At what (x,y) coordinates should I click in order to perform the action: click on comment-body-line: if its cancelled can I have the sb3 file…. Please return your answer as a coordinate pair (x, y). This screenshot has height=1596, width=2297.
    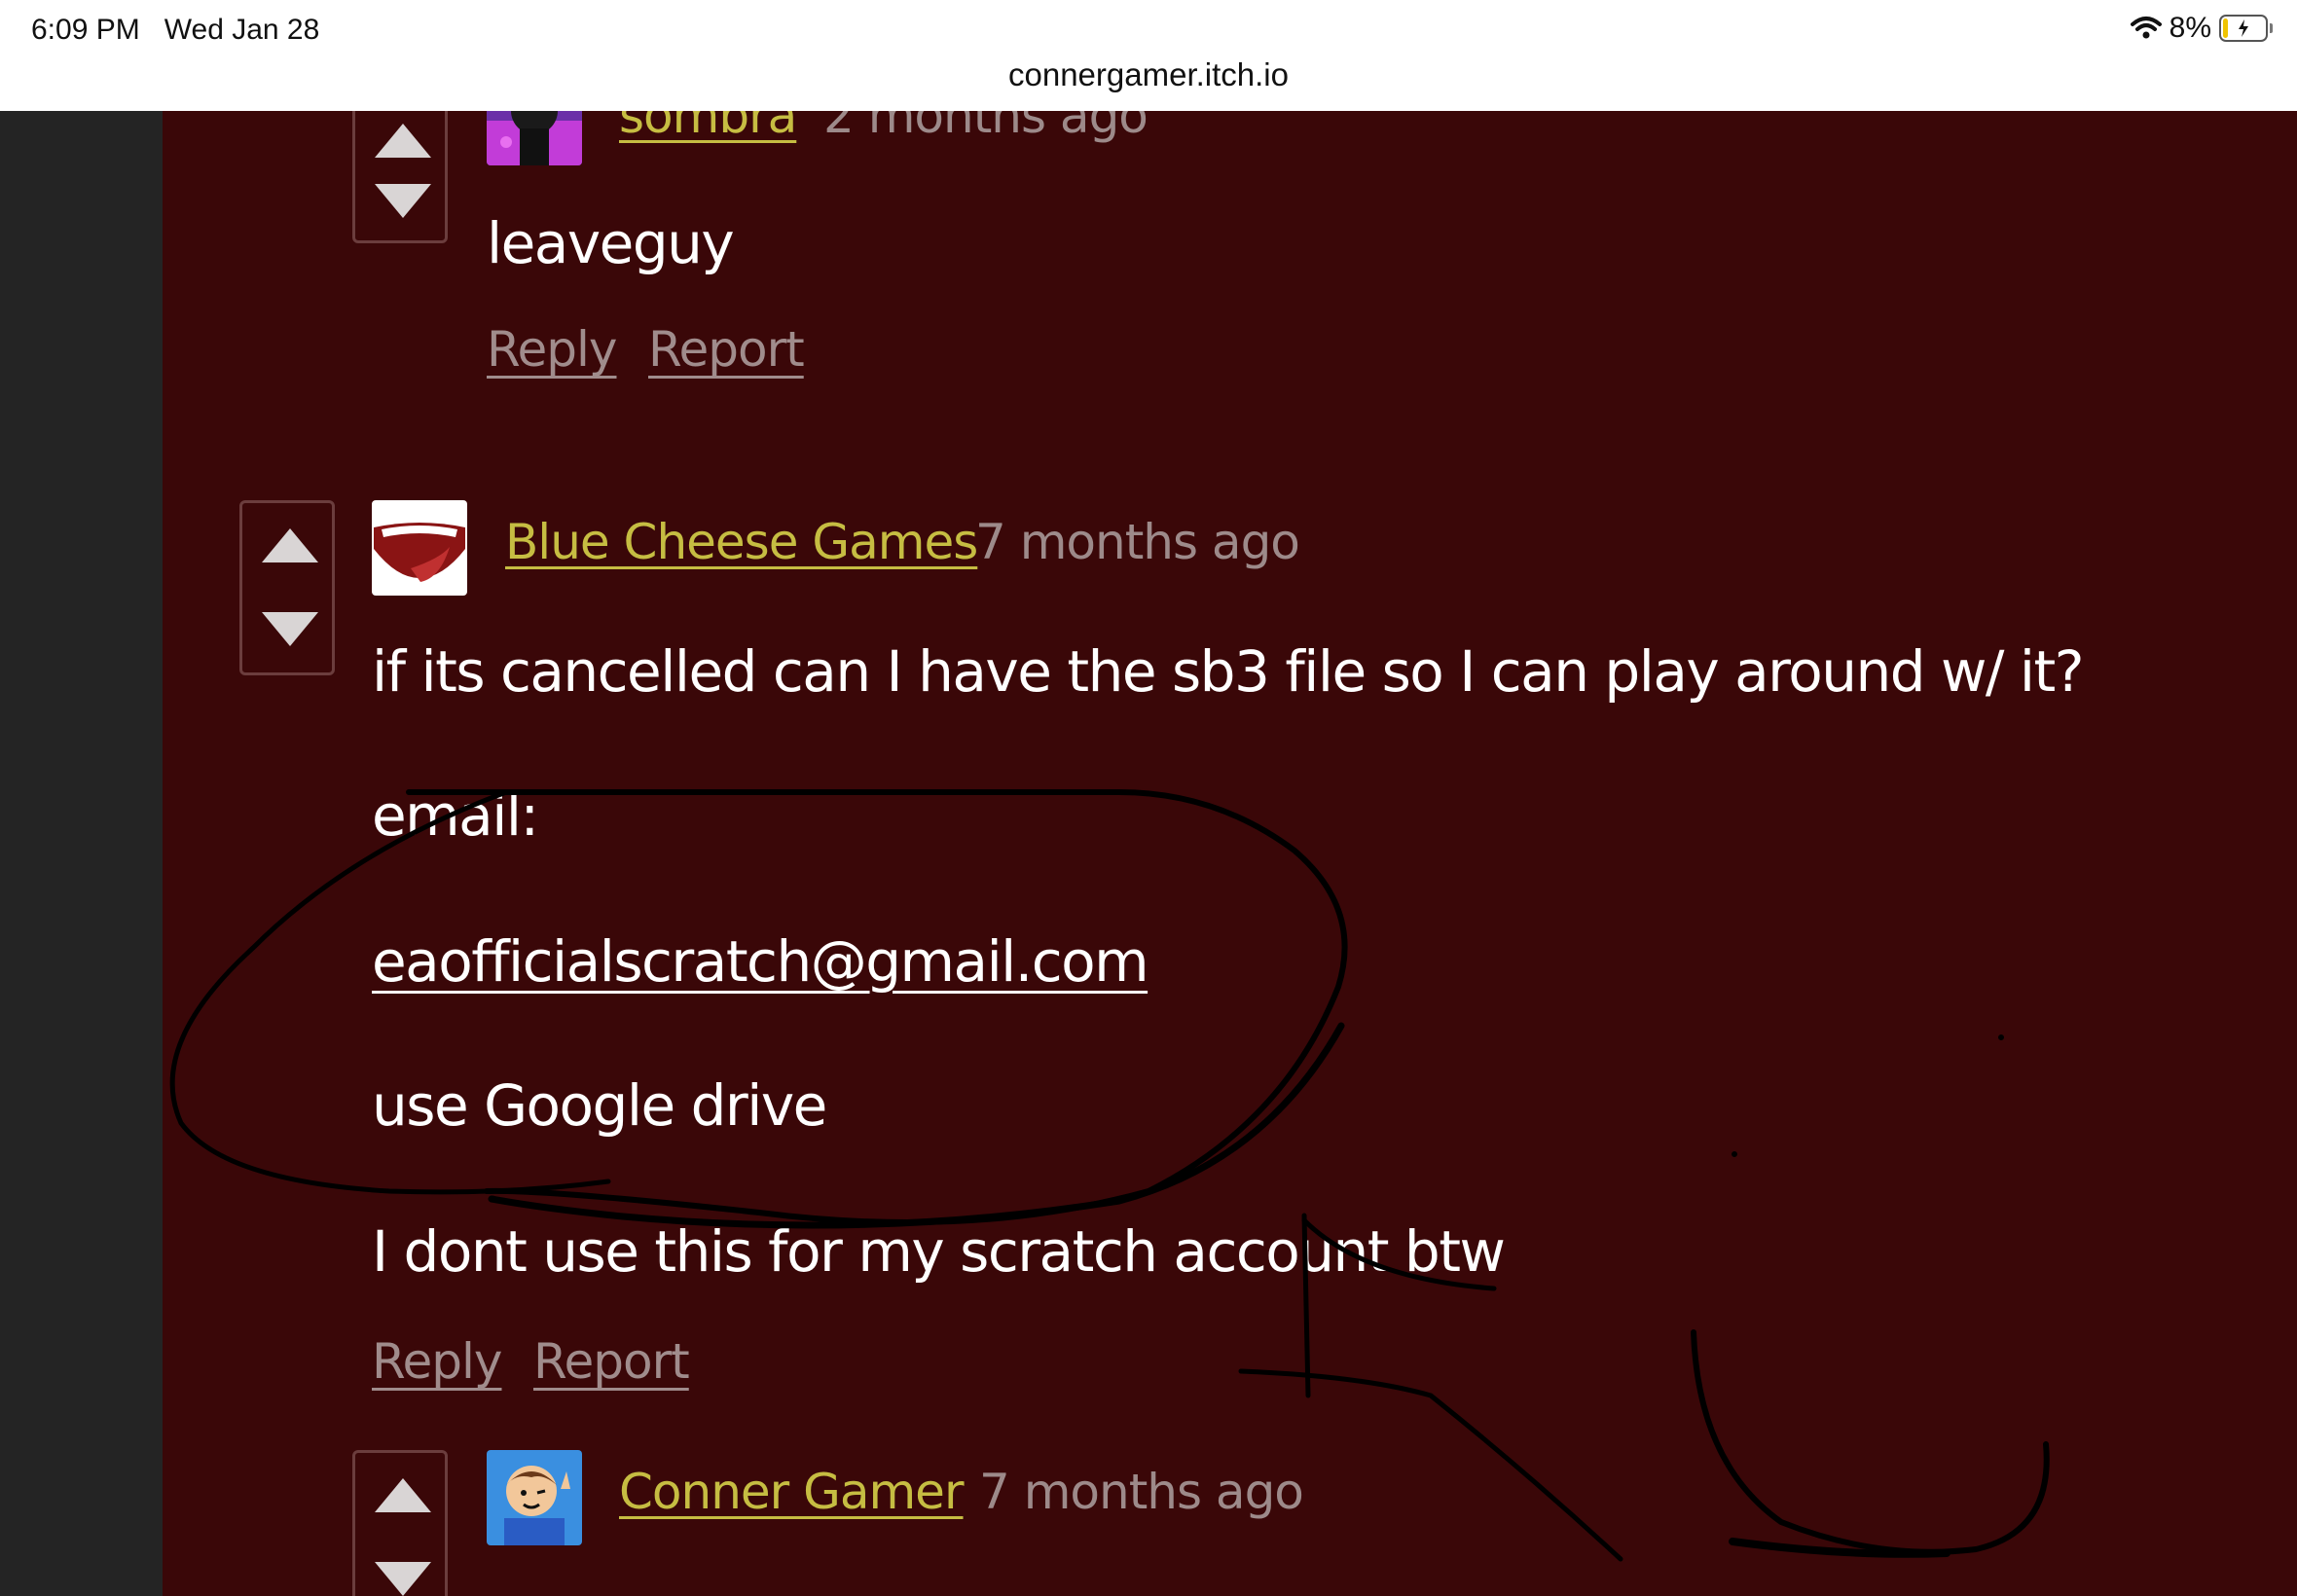
    Looking at the image, I should click on (1228, 671).